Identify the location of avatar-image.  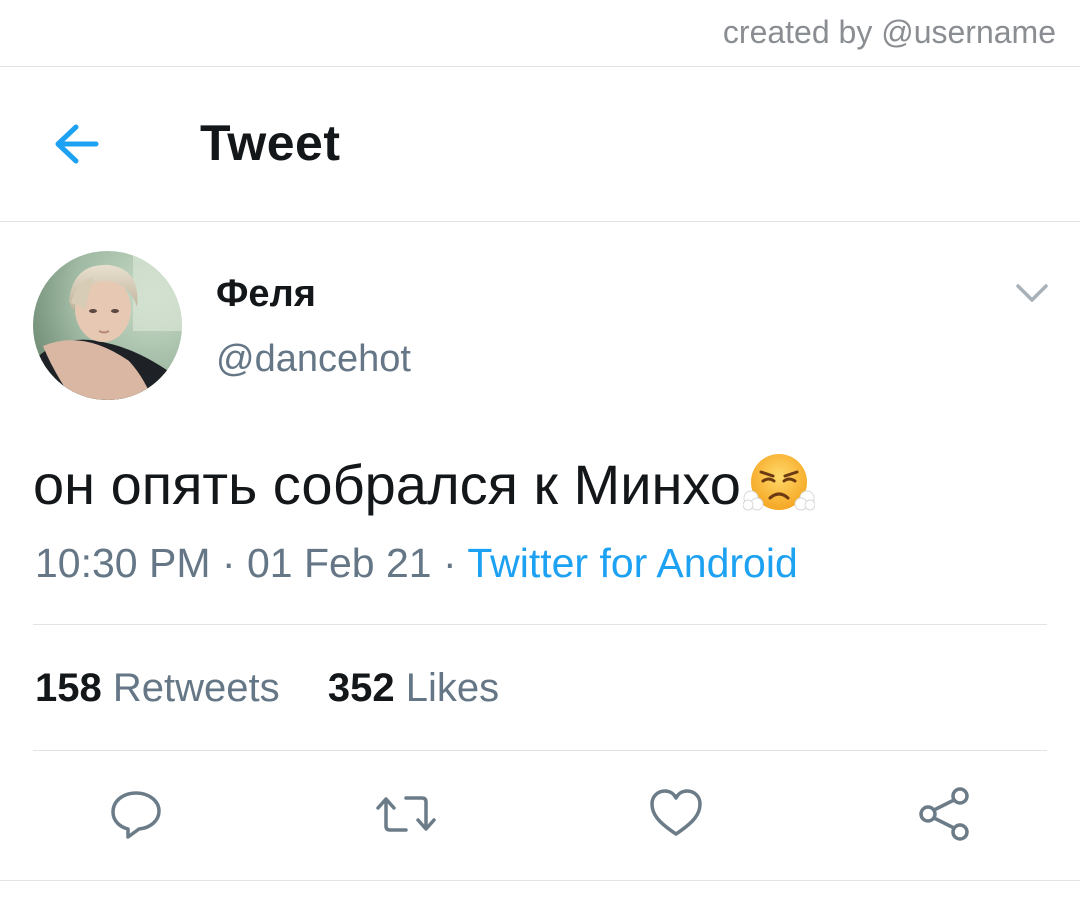
(107, 325).